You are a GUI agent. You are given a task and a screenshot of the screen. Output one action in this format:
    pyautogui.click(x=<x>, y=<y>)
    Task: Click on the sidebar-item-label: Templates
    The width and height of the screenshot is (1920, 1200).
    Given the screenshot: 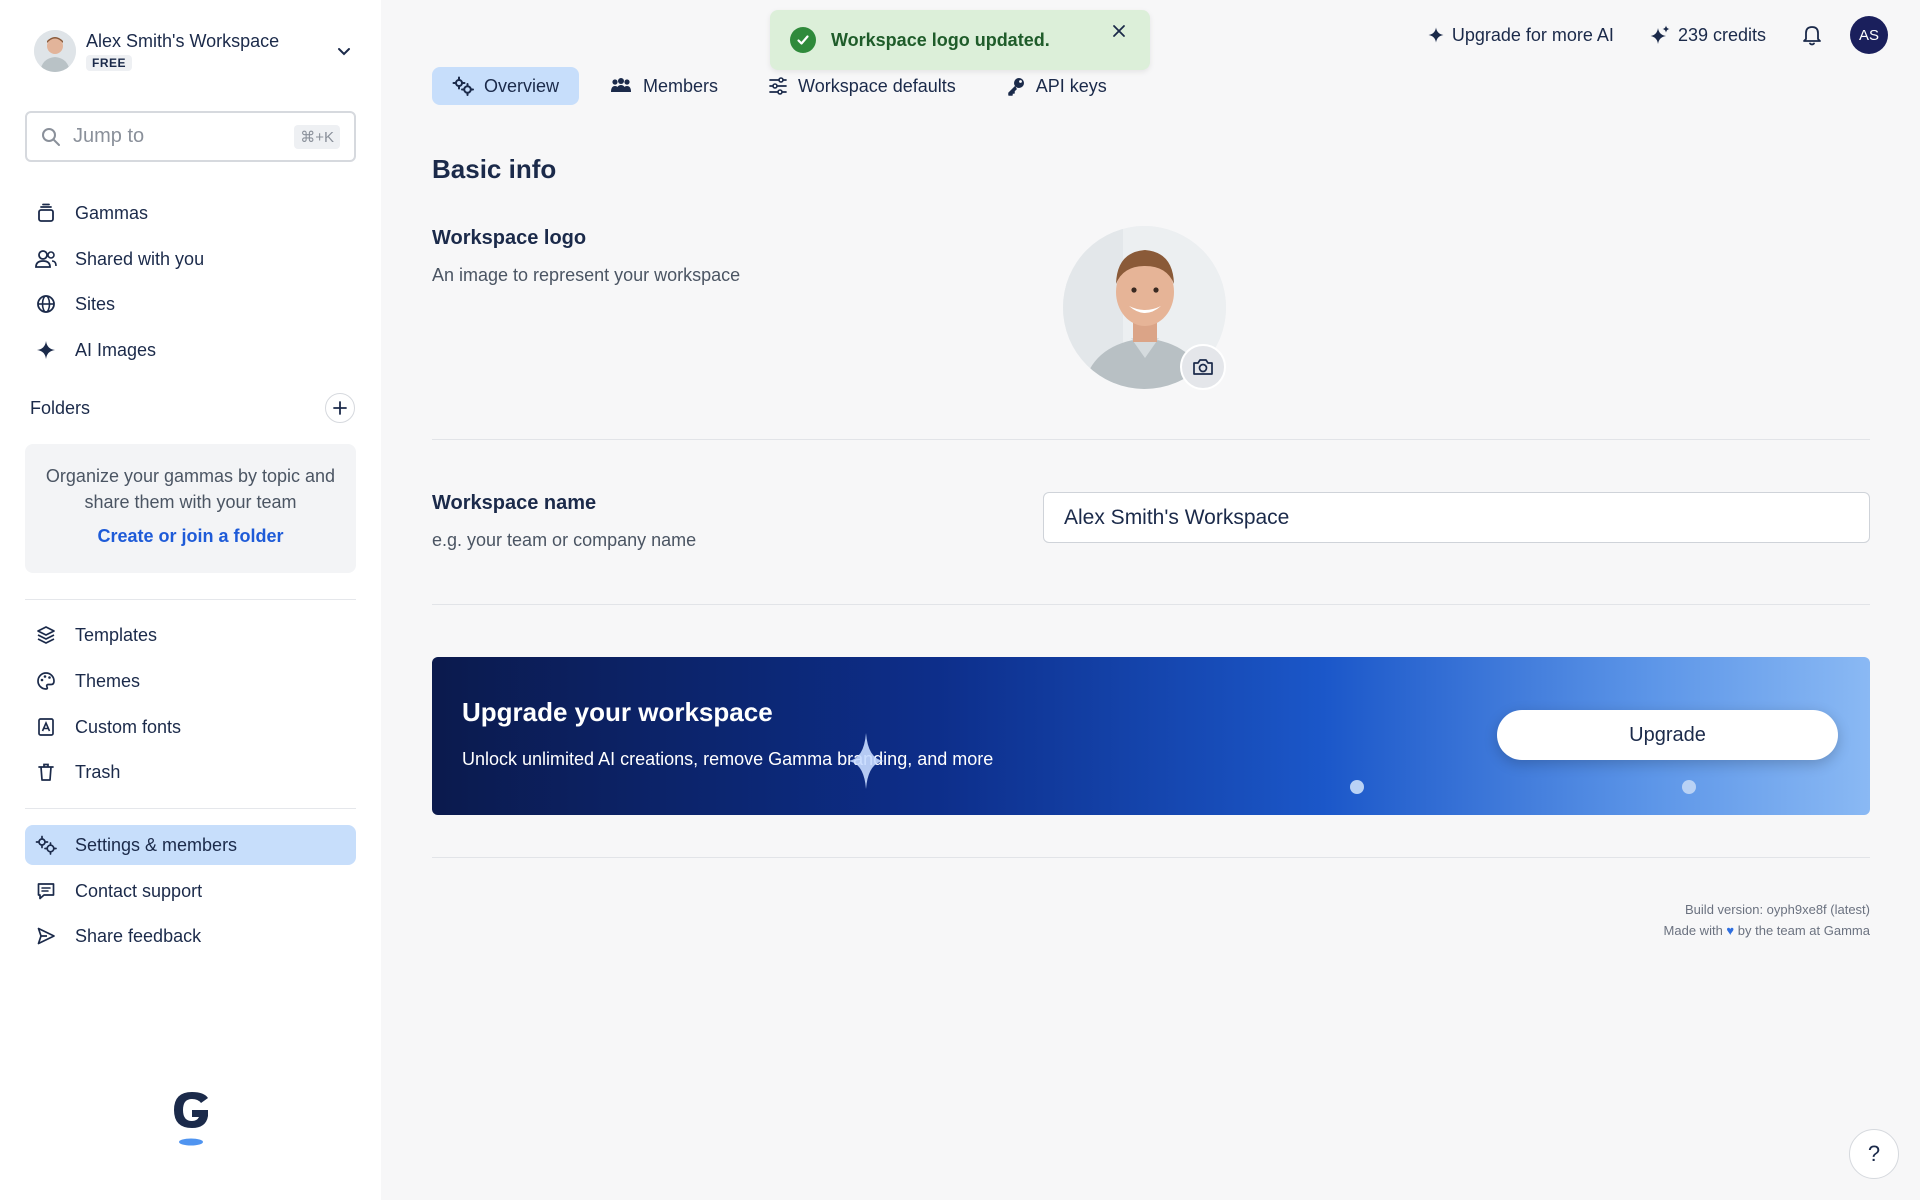 What is the action you would take?
    pyautogui.click(x=116, y=634)
    